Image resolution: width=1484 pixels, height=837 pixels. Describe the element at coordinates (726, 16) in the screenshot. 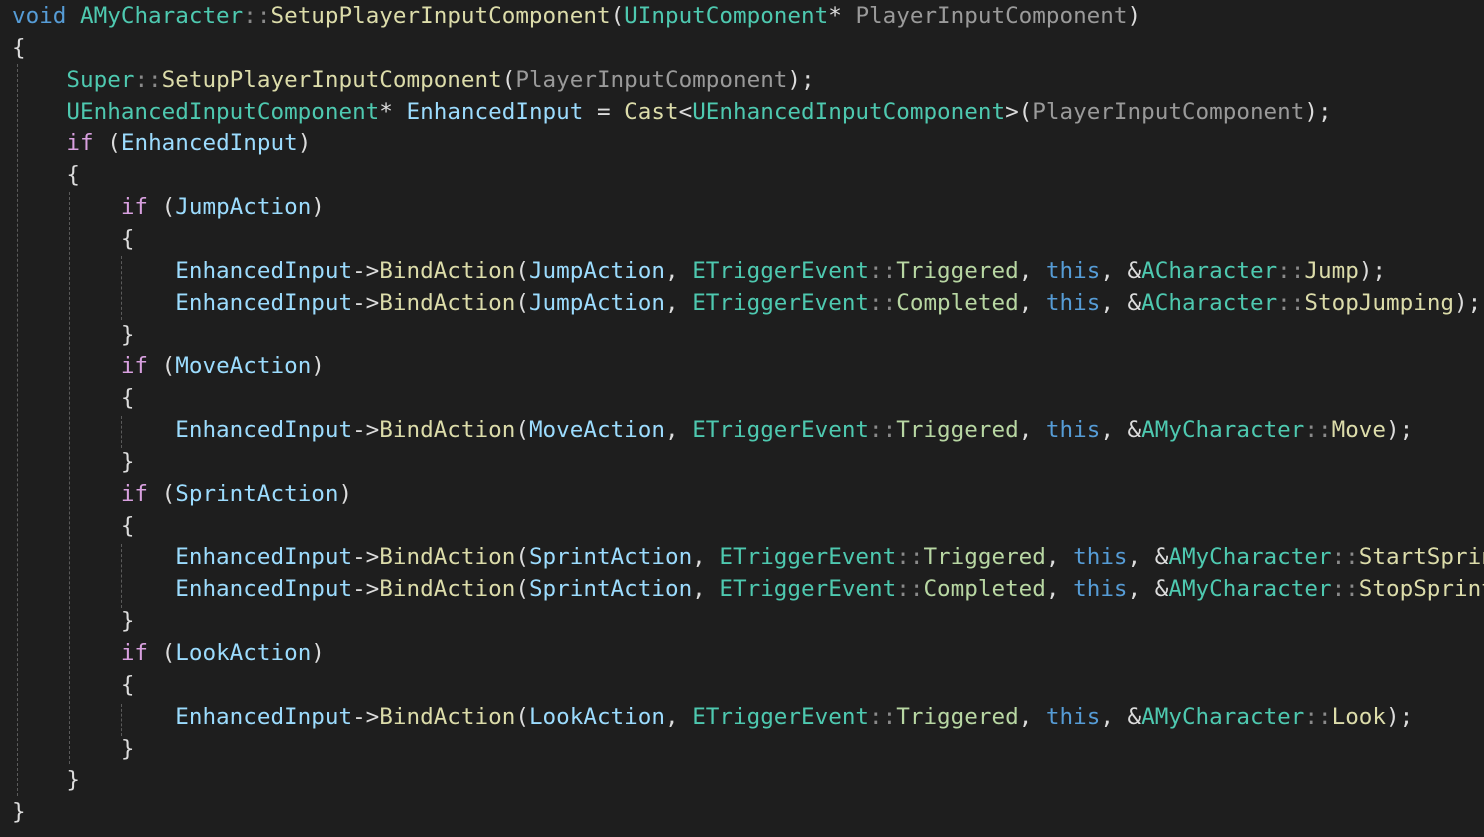

I see `code-token: UInputComponent` at that location.